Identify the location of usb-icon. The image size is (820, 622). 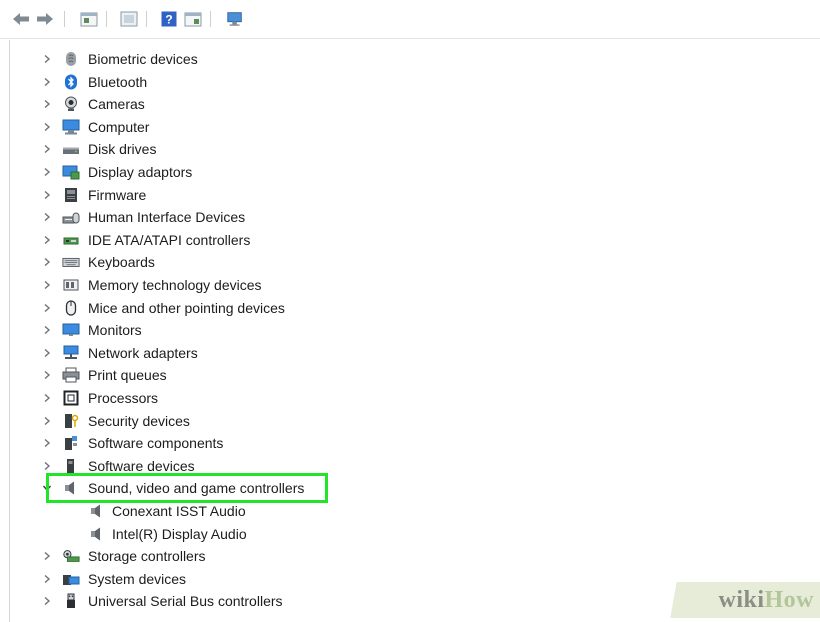
(71, 601).